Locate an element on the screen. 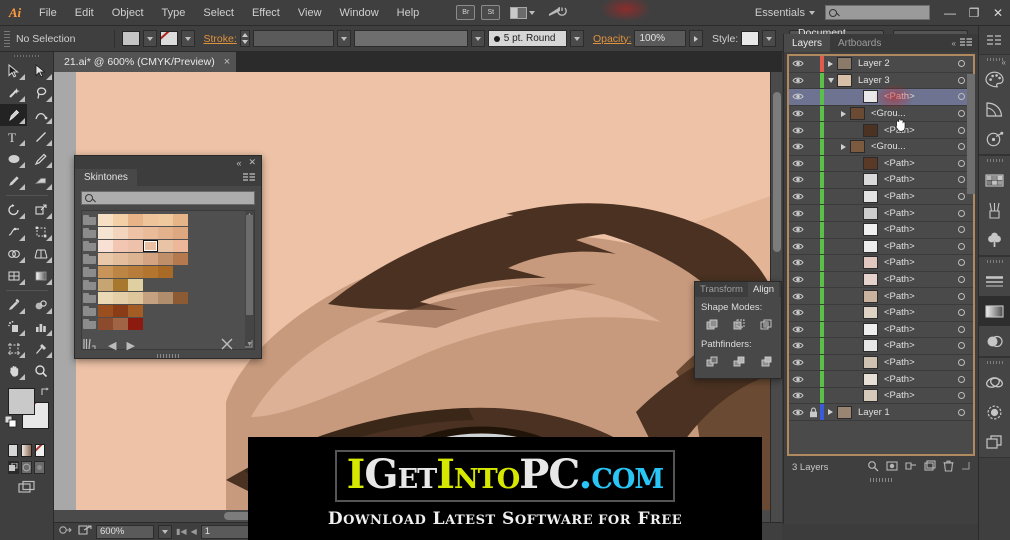 Image resolution: width=1010 pixels, height=540 pixels. stroke-profile-field is located at coordinates (410, 38).